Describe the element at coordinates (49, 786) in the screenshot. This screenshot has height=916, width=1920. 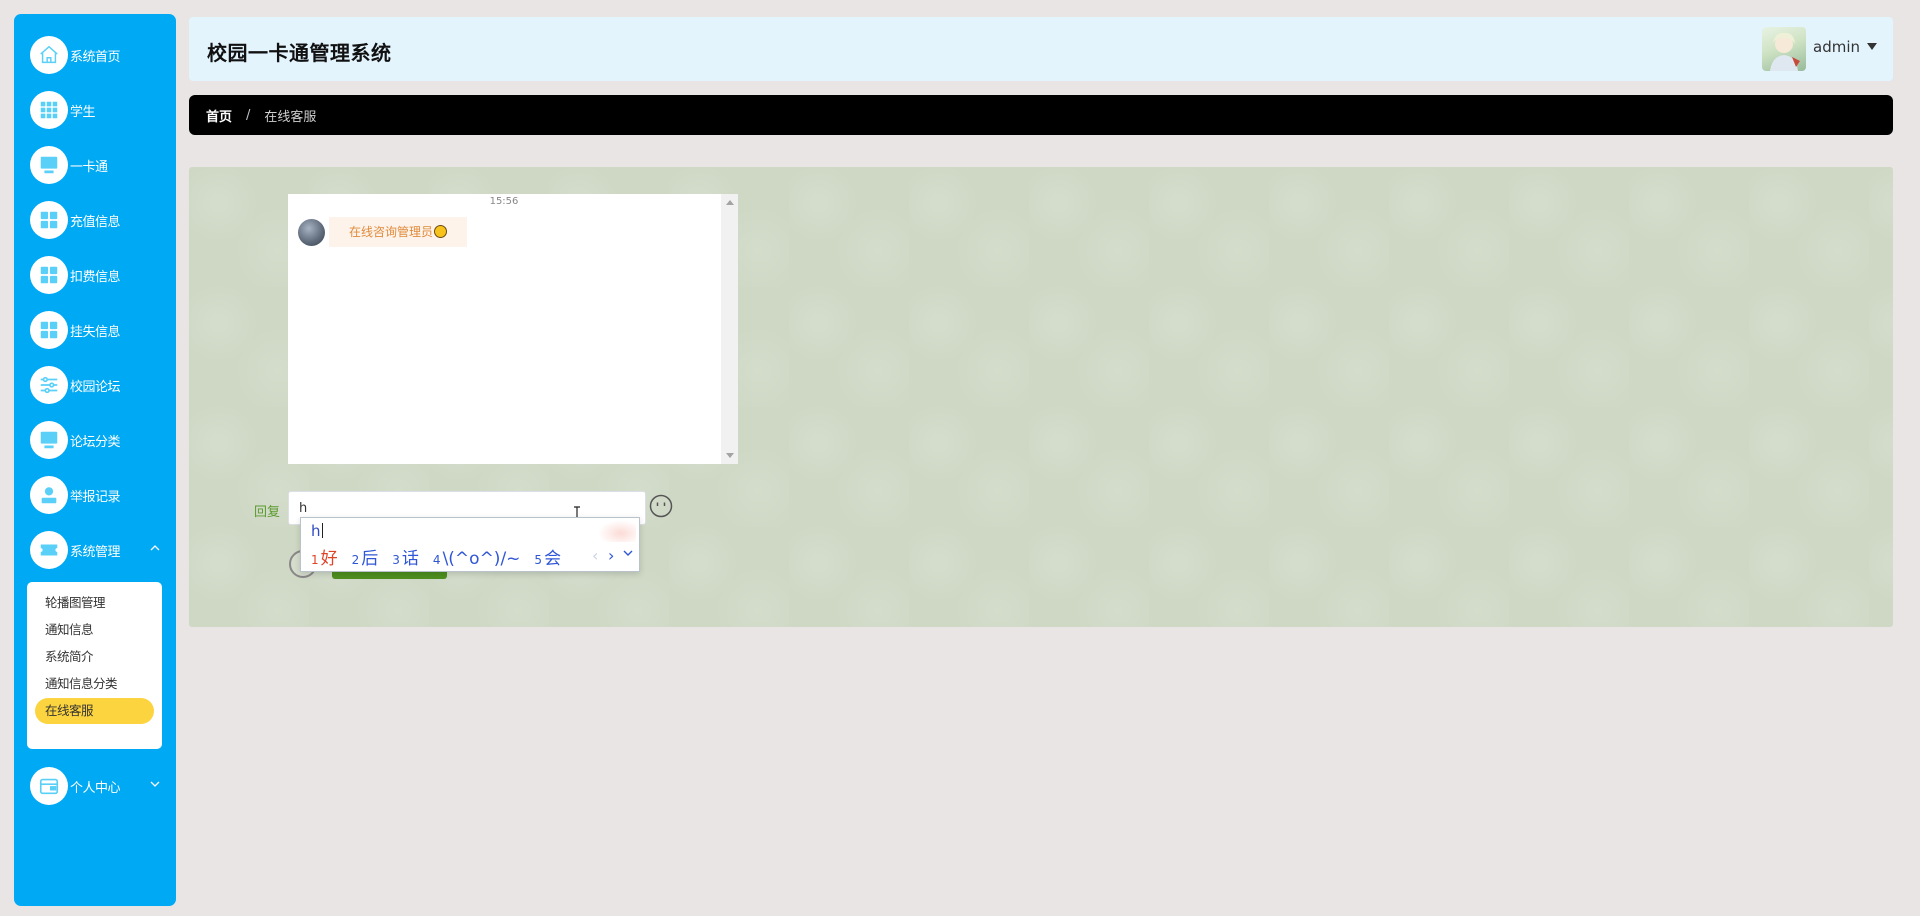
I see `wallet-icon` at that location.